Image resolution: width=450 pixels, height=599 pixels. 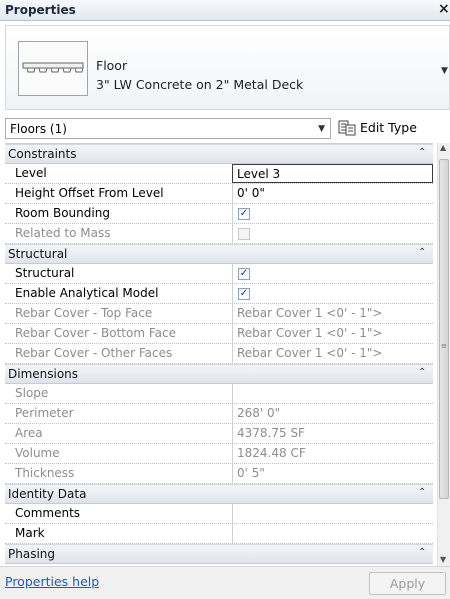 What do you see at coordinates (43, 374) in the screenshot?
I see `group-label: Dimensions` at bounding box center [43, 374].